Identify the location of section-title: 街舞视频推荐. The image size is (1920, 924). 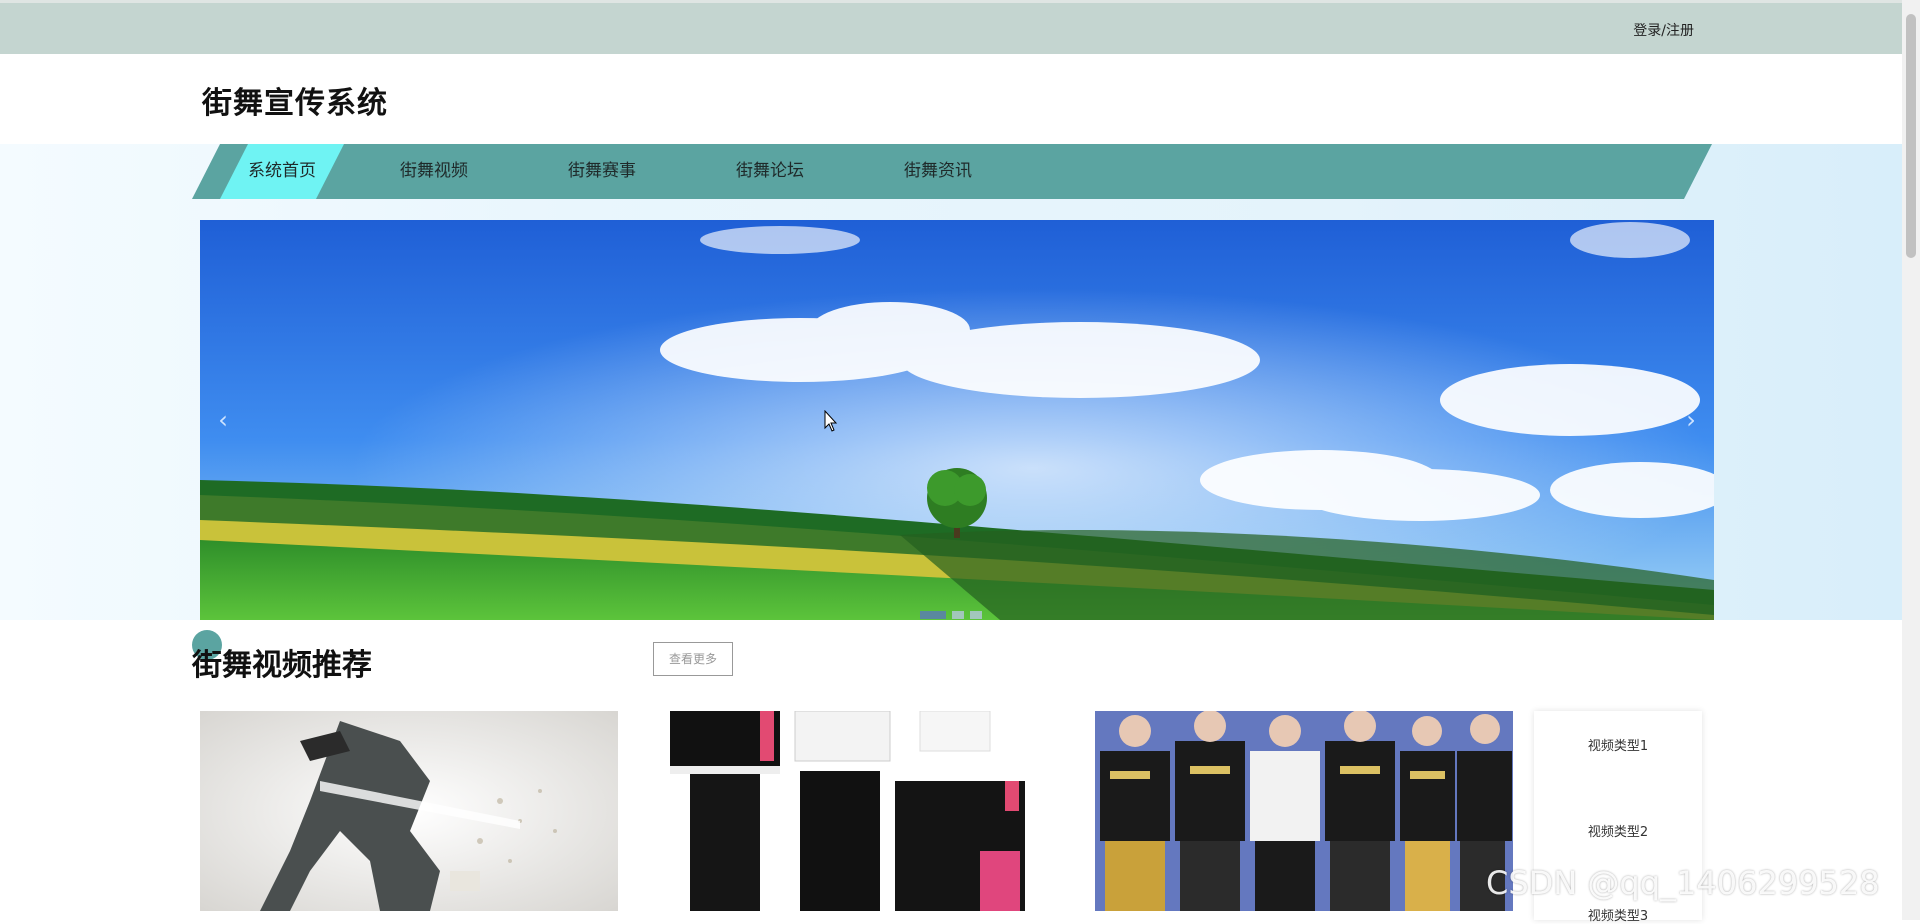
(282, 665).